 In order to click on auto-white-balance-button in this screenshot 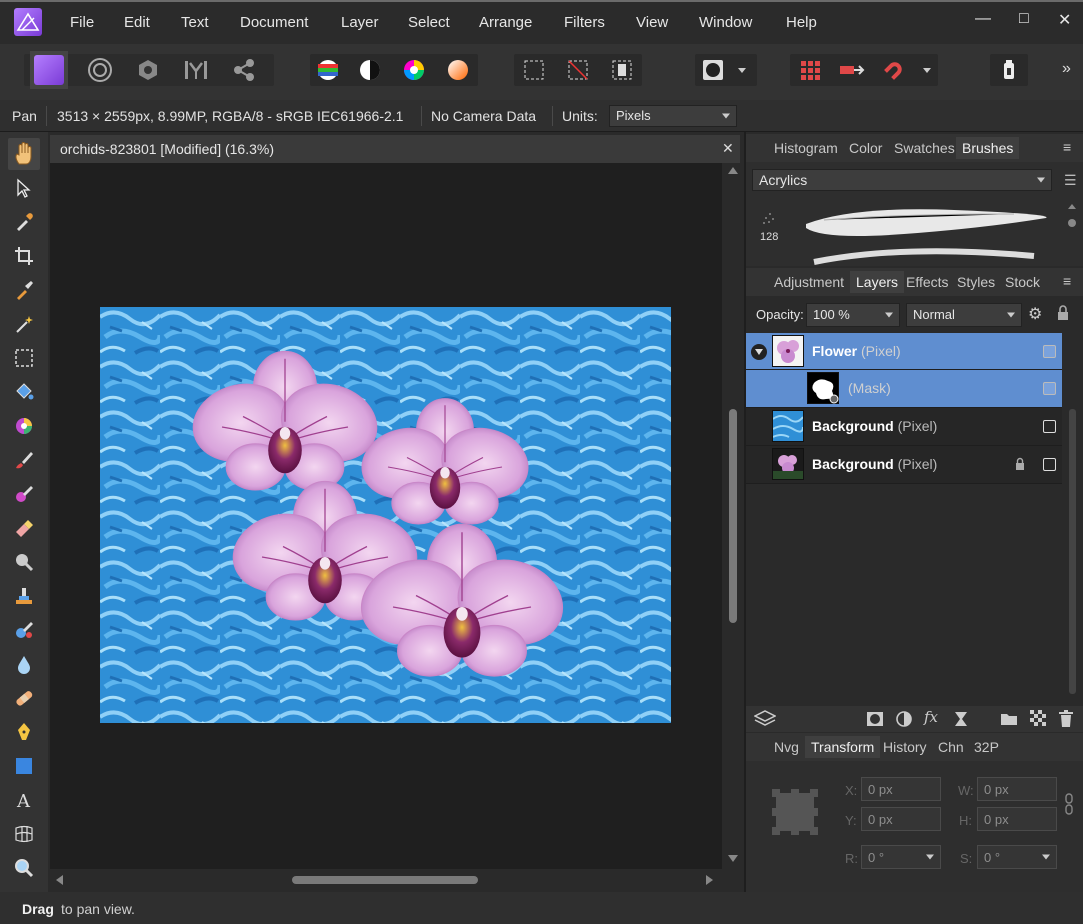, I will do `click(458, 70)`.